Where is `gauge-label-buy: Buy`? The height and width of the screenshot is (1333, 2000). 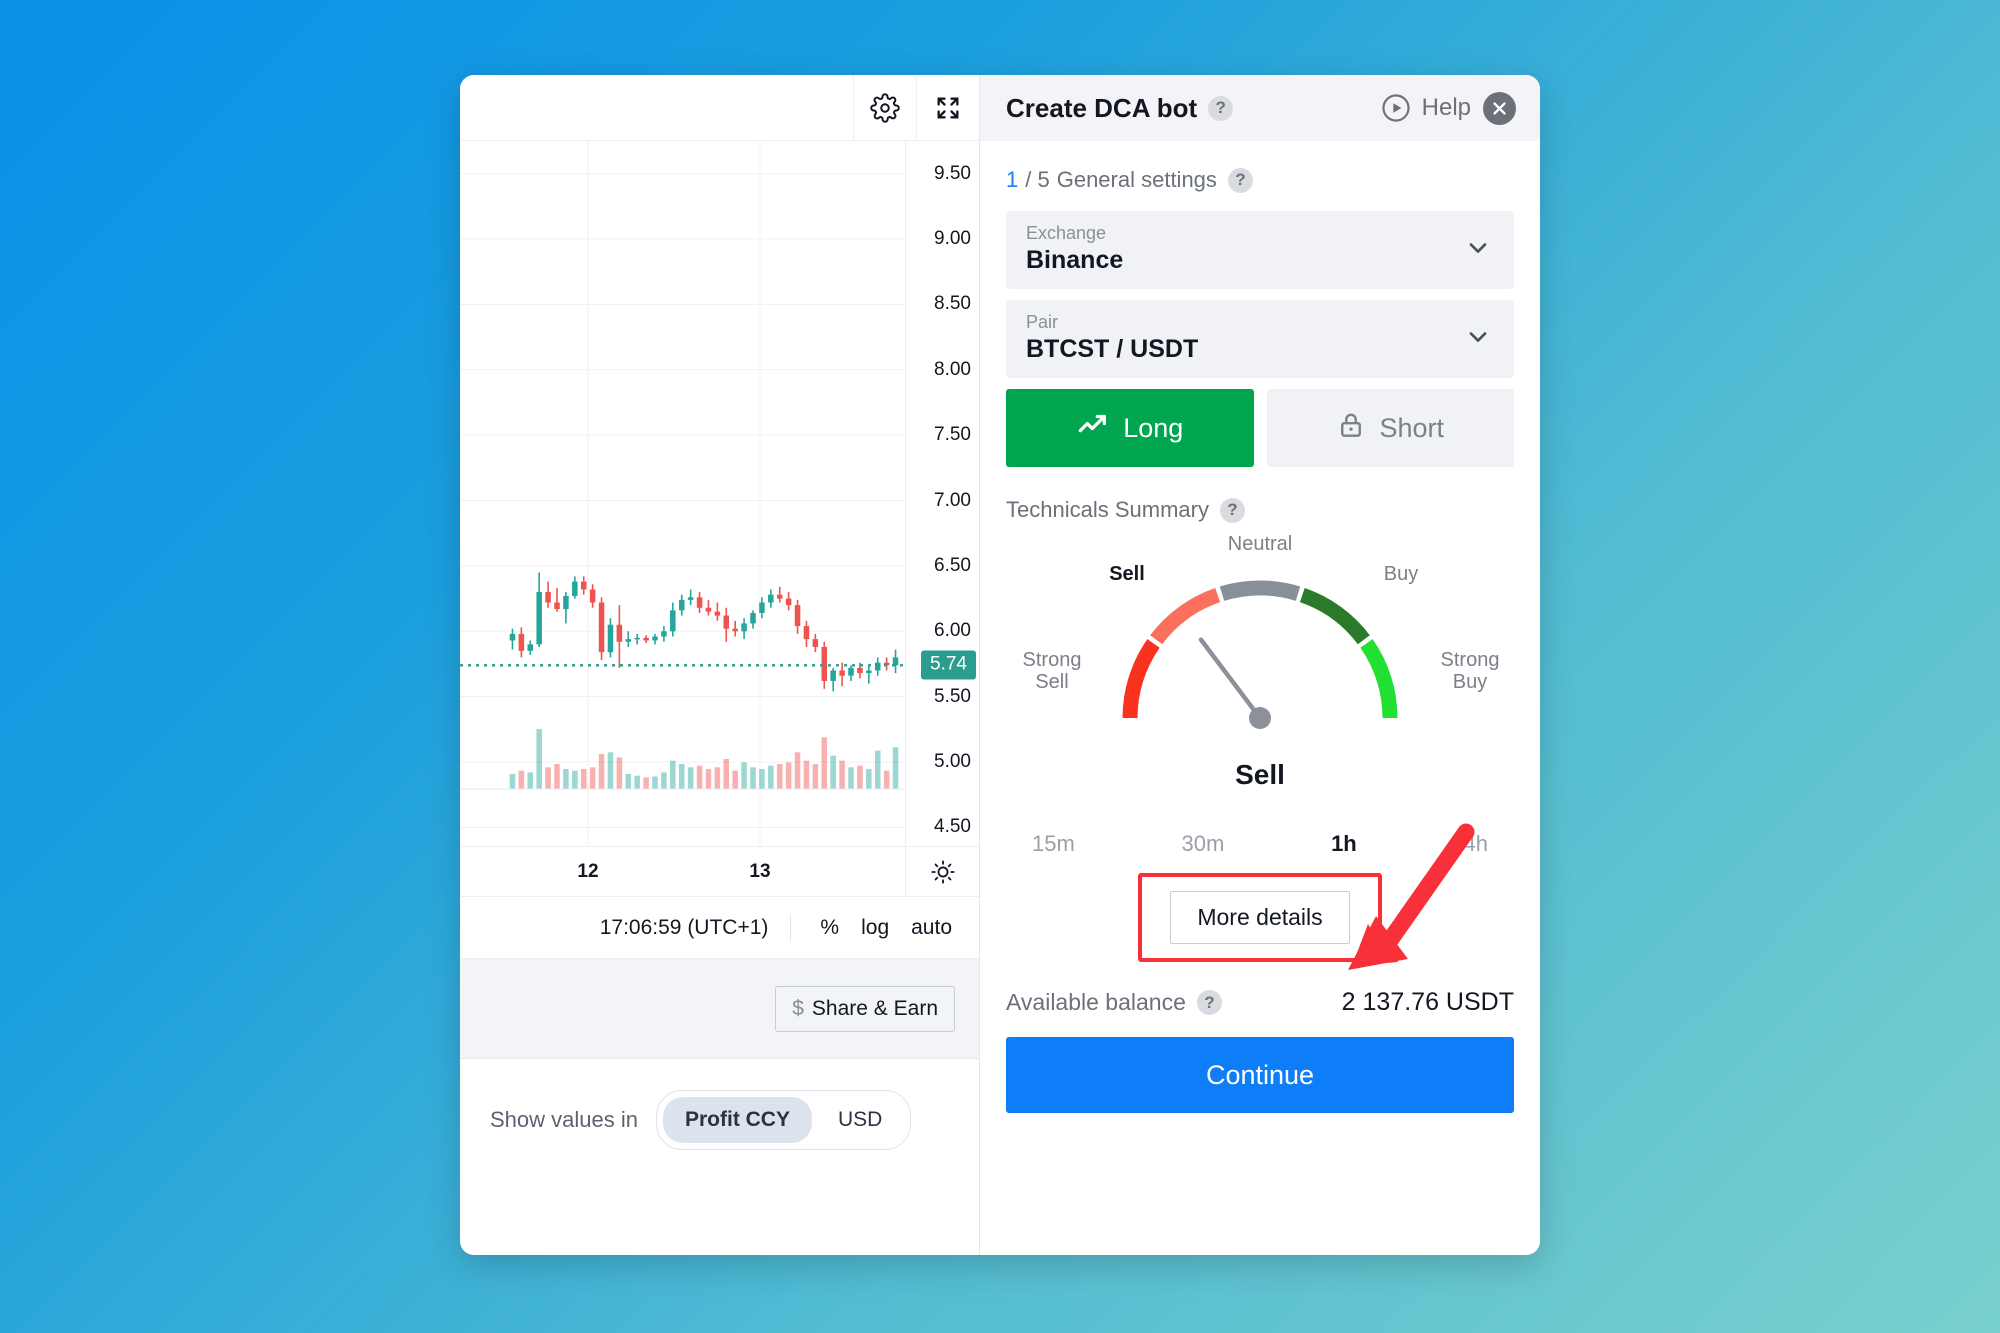
gauge-label-buy: Buy is located at coordinates (1401, 574).